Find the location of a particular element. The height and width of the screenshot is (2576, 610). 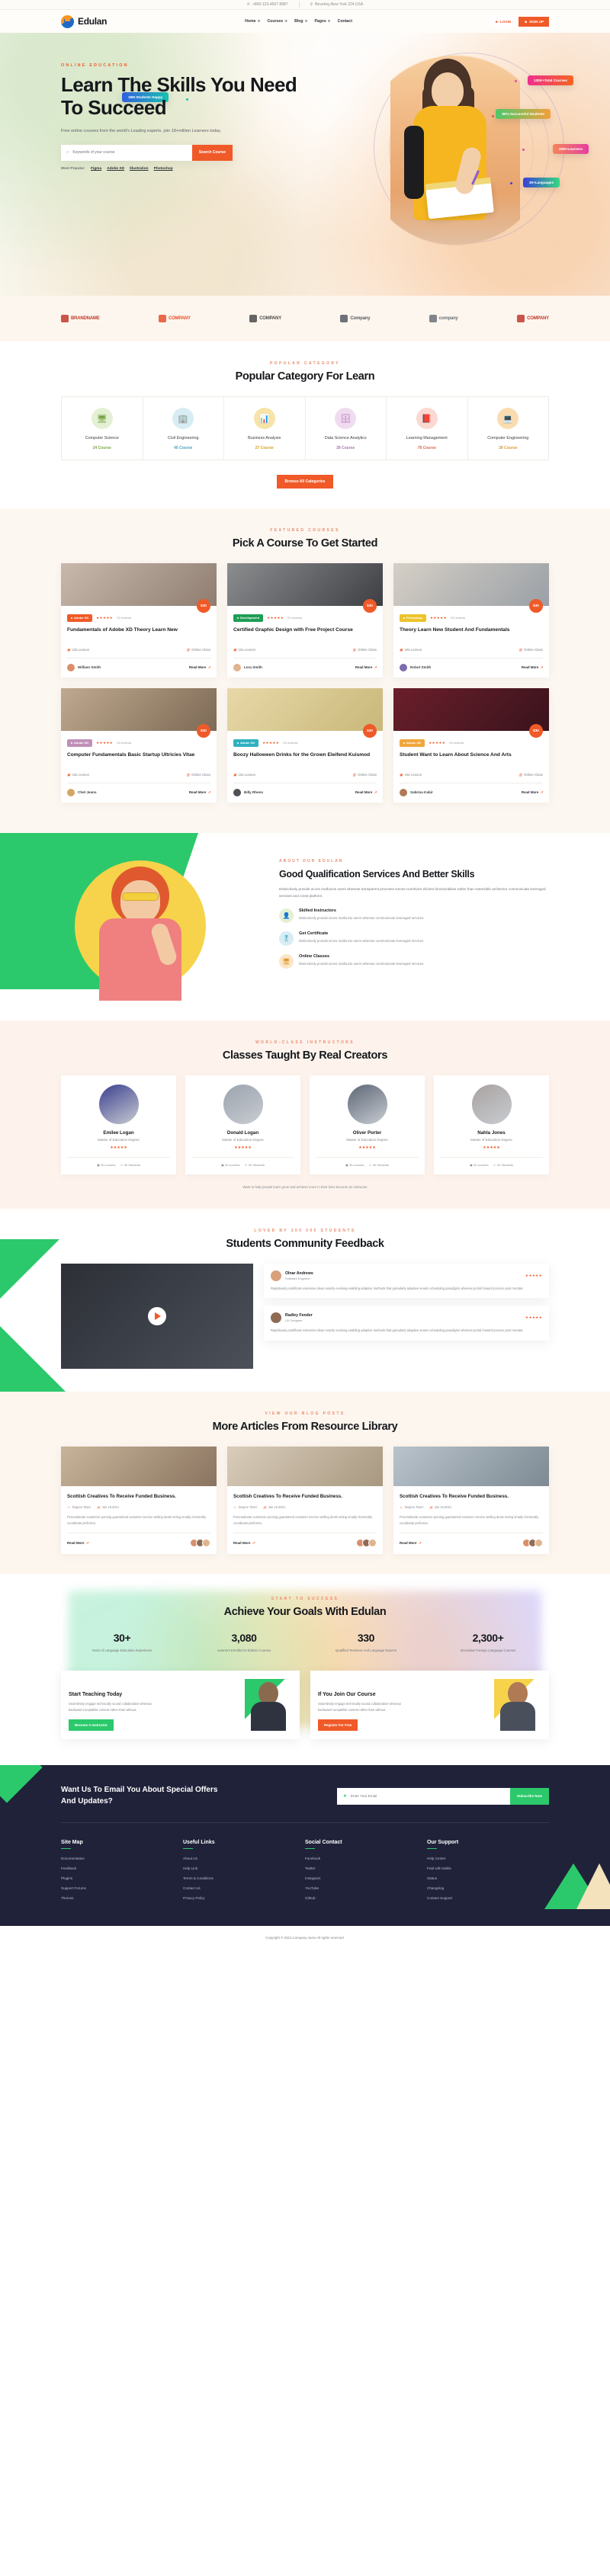

footer-column-title: Social Contact is located at coordinates (366, 1845).